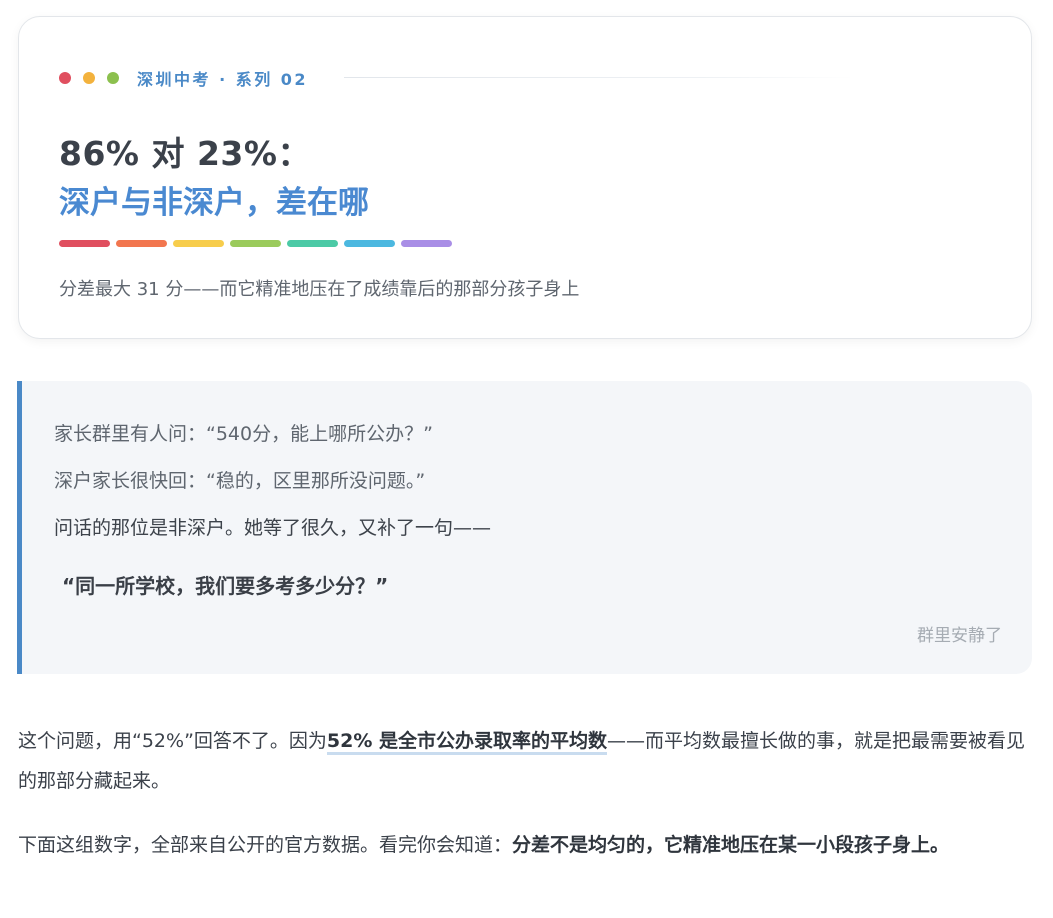 This screenshot has width=1053, height=918. What do you see at coordinates (225, 586) in the screenshot?
I see `quote-highlight: “同一所学校，我们要多考多少分？”` at bounding box center [225, 586].